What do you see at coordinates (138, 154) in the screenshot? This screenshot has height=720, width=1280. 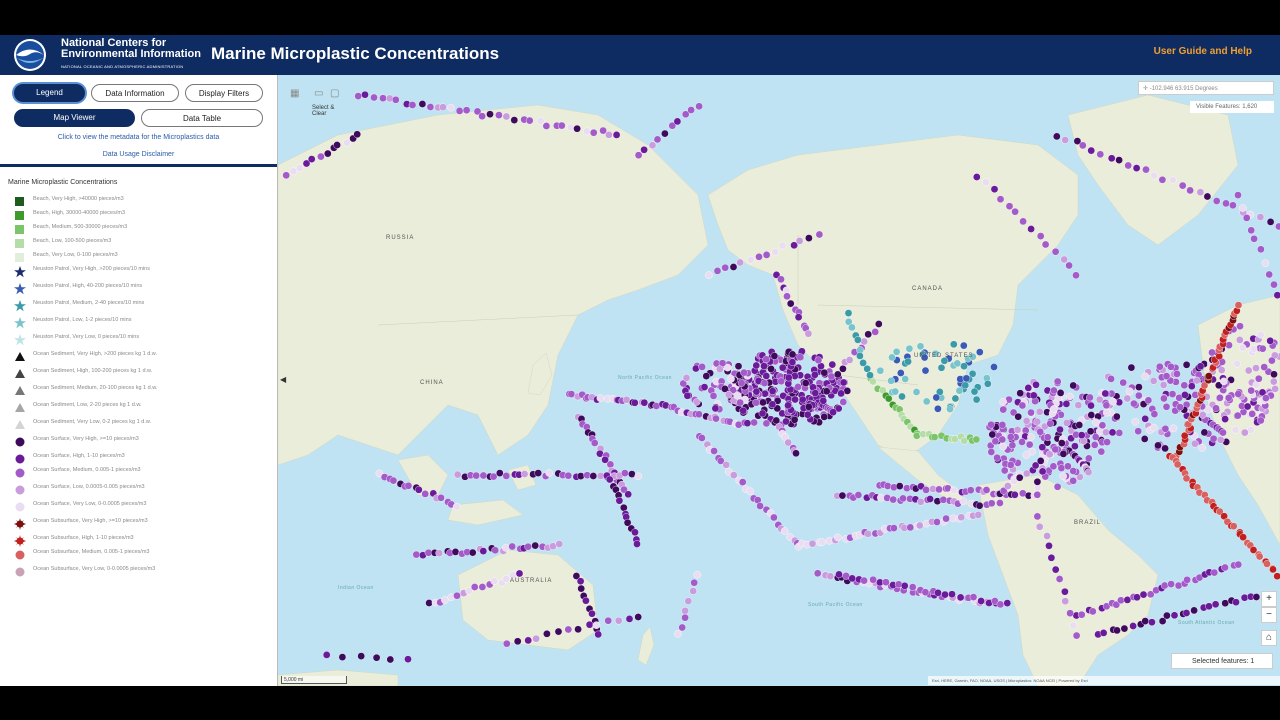 I see `data-usage-disclaimer-link: Data Usage Disclaimer` at bounding box center [138, 154].